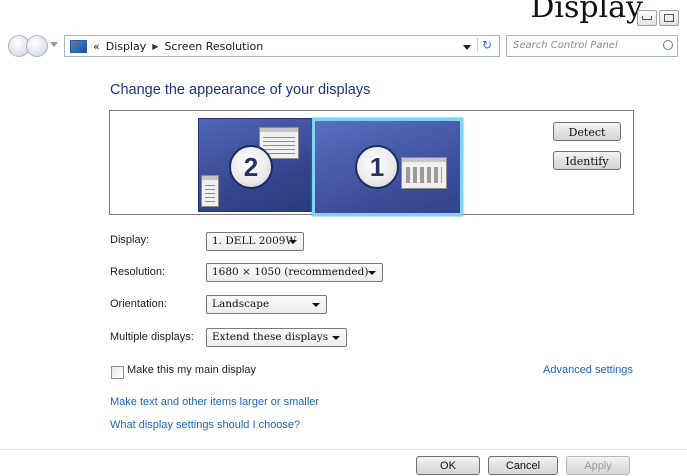 The width and height of the screenshot is (687, 476). Describe the element at coordinates (117, 372) in the screenshot. I see `main-display-checkbox` at that location.